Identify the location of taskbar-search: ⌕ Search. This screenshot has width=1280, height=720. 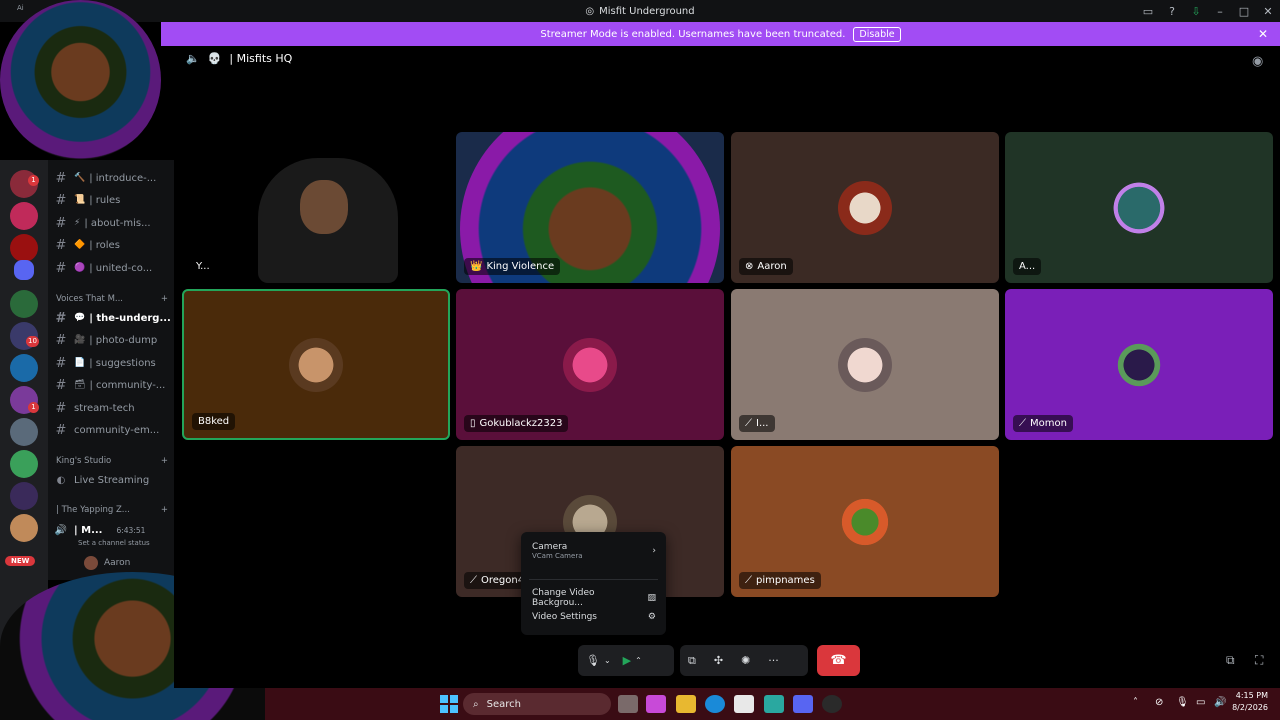
(537, 704).